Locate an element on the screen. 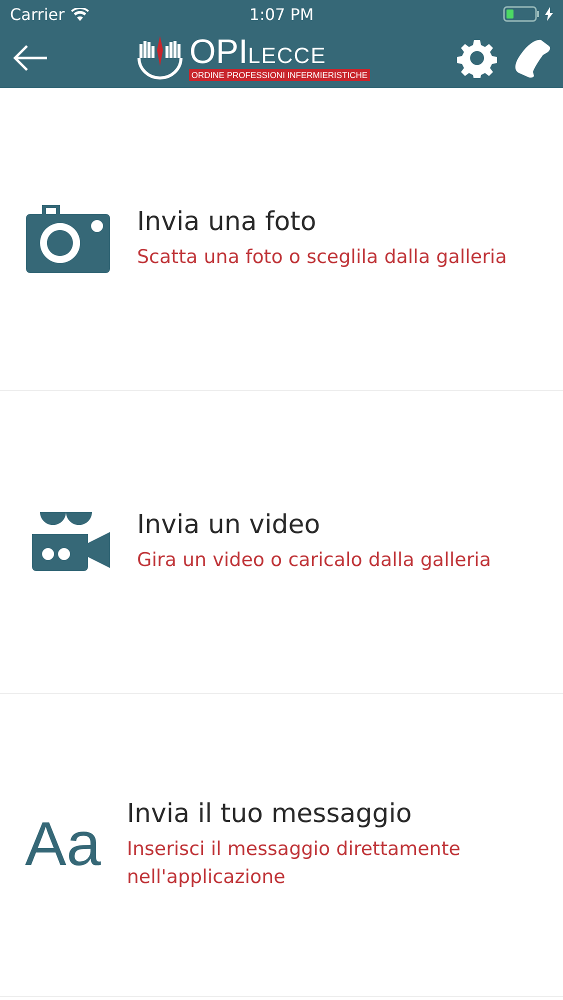 The width and height of the screenshot is (563, 1000). item-subtitle: Gira un video o caricalo dalla galleria is located at coordinates (314, 560).